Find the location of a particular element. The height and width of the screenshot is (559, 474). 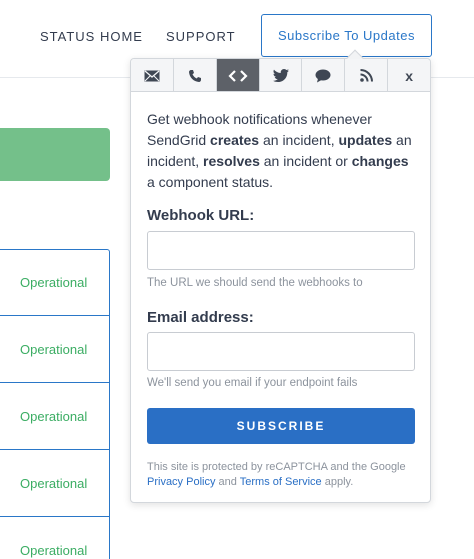

email-address-label: Email address: is located at coordinates (200, 317).